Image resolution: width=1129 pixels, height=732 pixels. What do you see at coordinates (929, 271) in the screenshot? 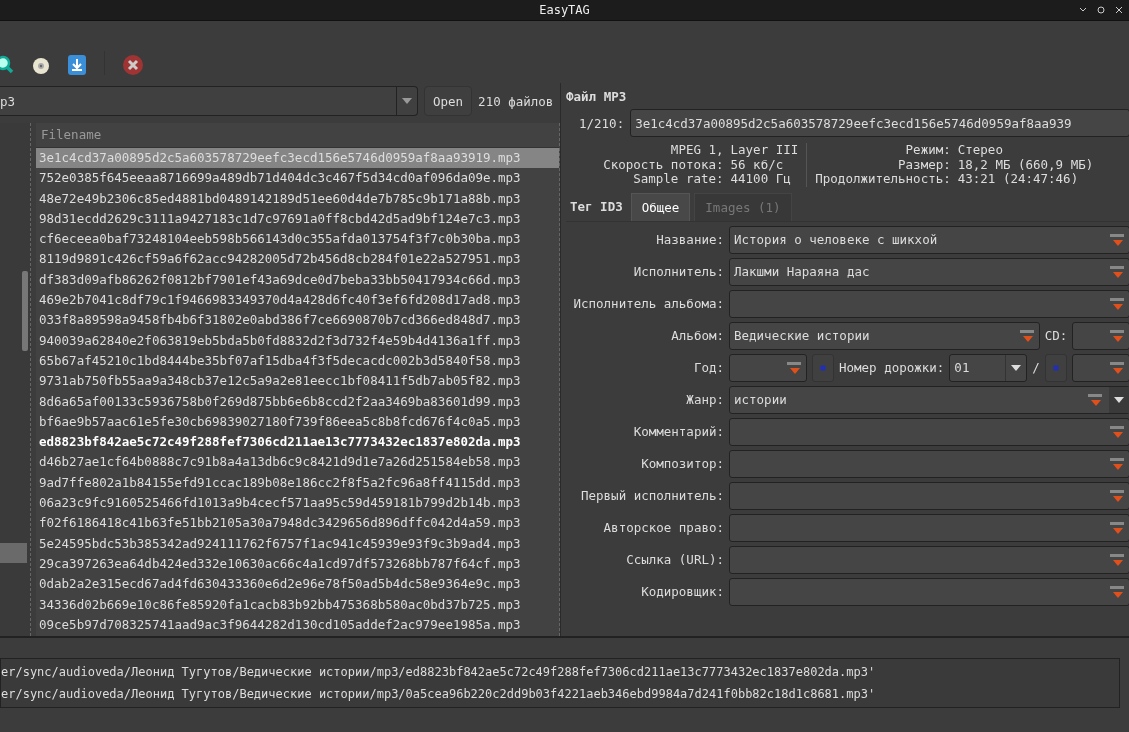
I see `input-field: Лакшми Нараяна дас` at bounding box center [929, 271].